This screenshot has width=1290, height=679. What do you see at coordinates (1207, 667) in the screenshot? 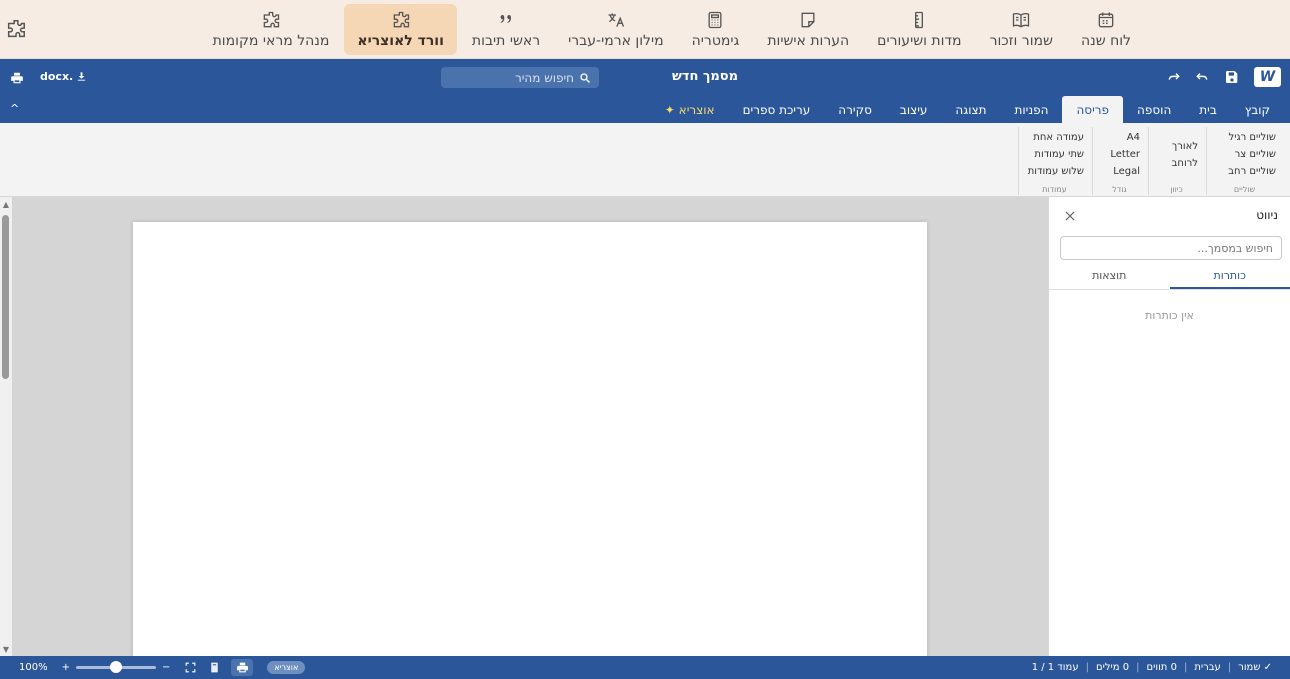
I see `language-indicator: עברית` at bounding box center [1207, 667].